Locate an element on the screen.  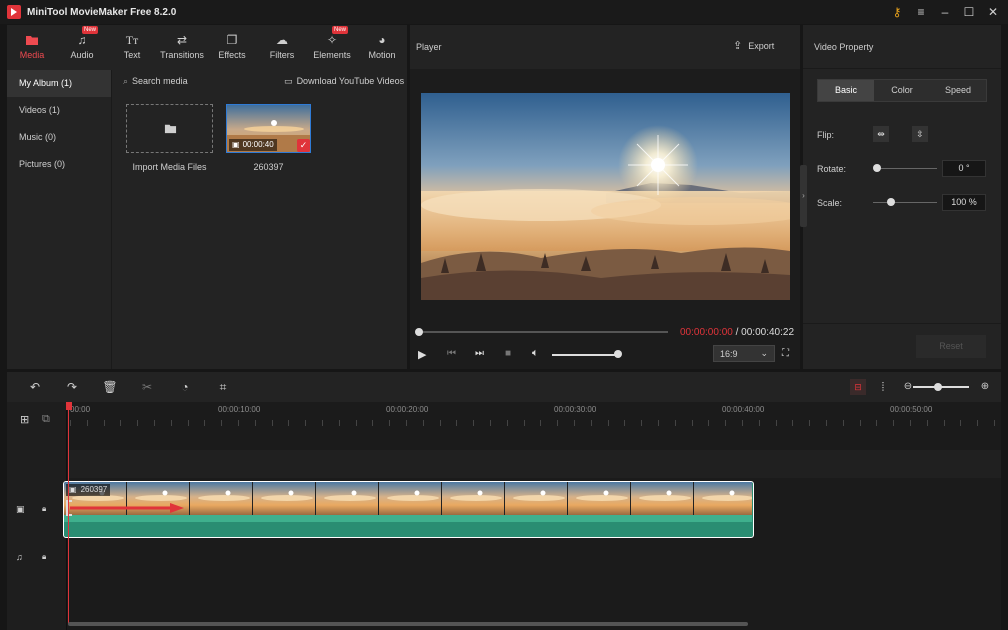
snap-icon: ⊟ is located at coordinates (858, 387).